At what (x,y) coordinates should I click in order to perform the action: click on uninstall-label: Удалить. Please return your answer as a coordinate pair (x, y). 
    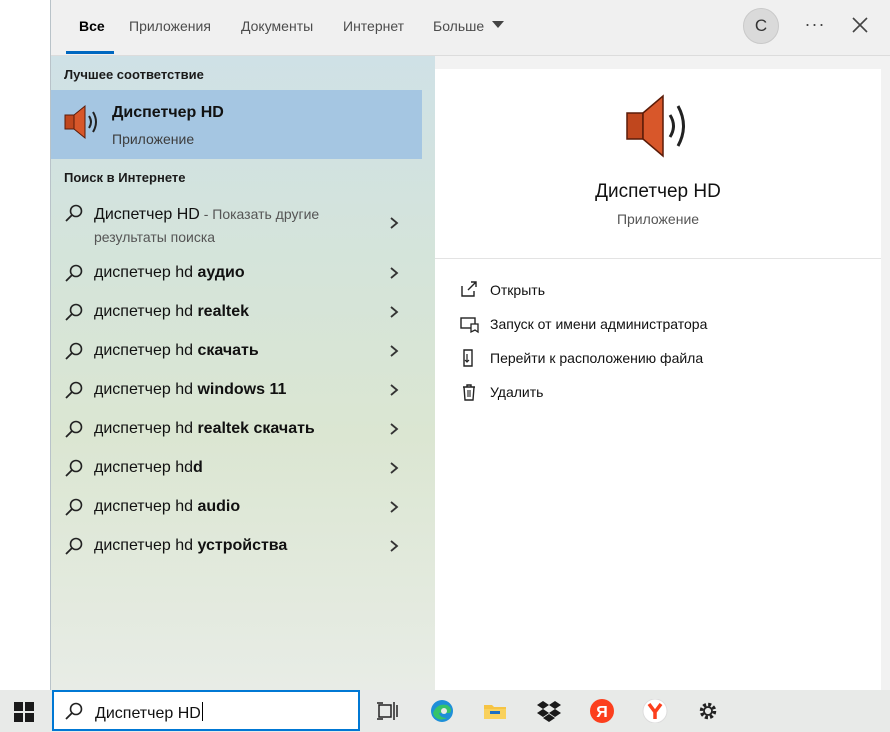
    Looking at the image, I should click on (517, 392).